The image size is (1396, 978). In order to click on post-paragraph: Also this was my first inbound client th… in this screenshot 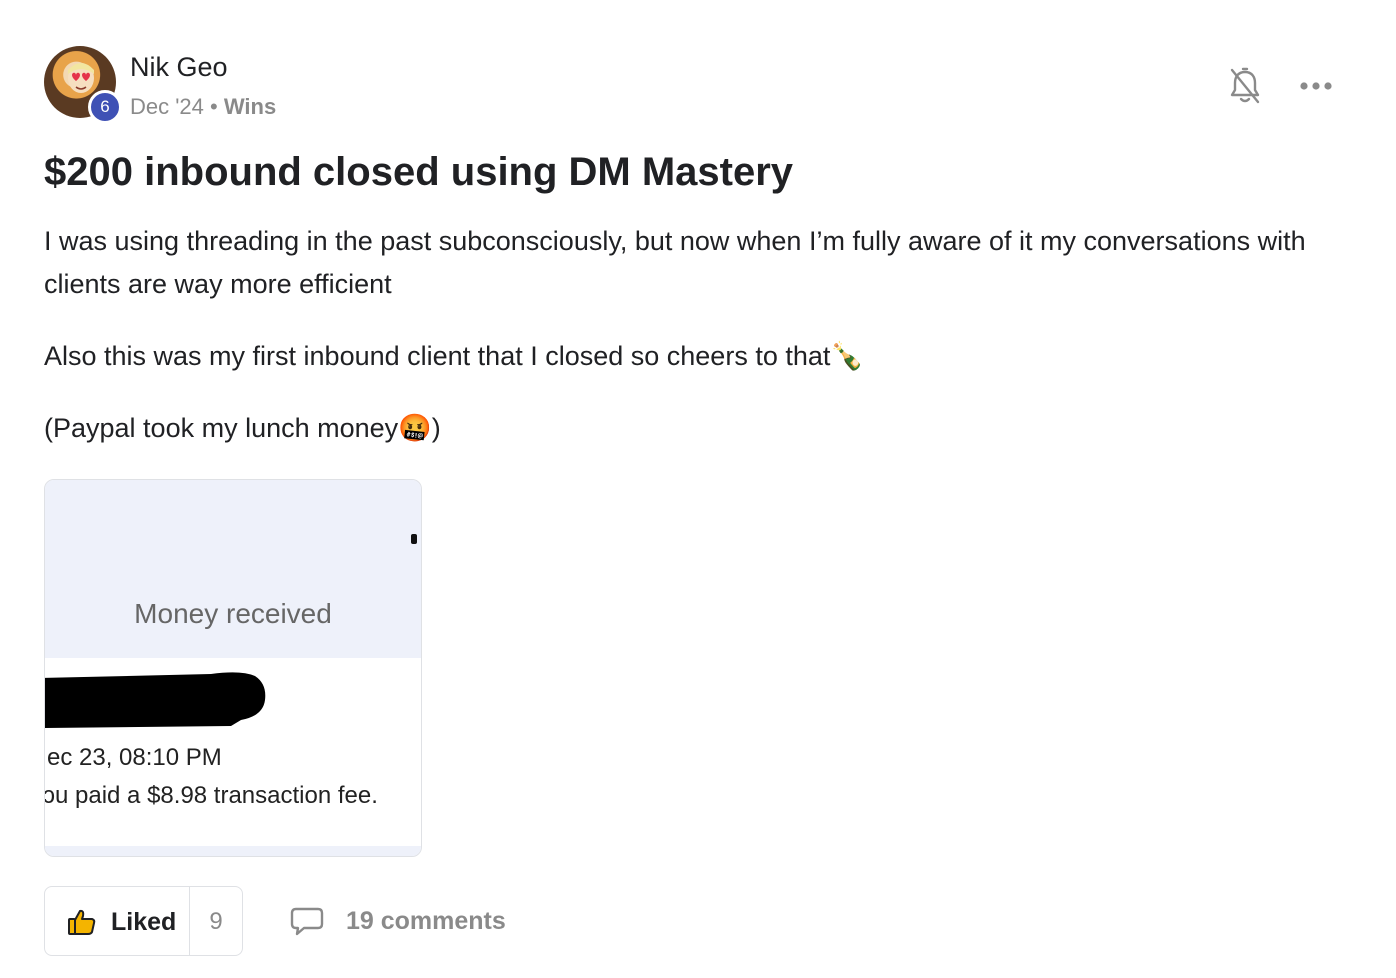, I will do `click(454, 356)`.